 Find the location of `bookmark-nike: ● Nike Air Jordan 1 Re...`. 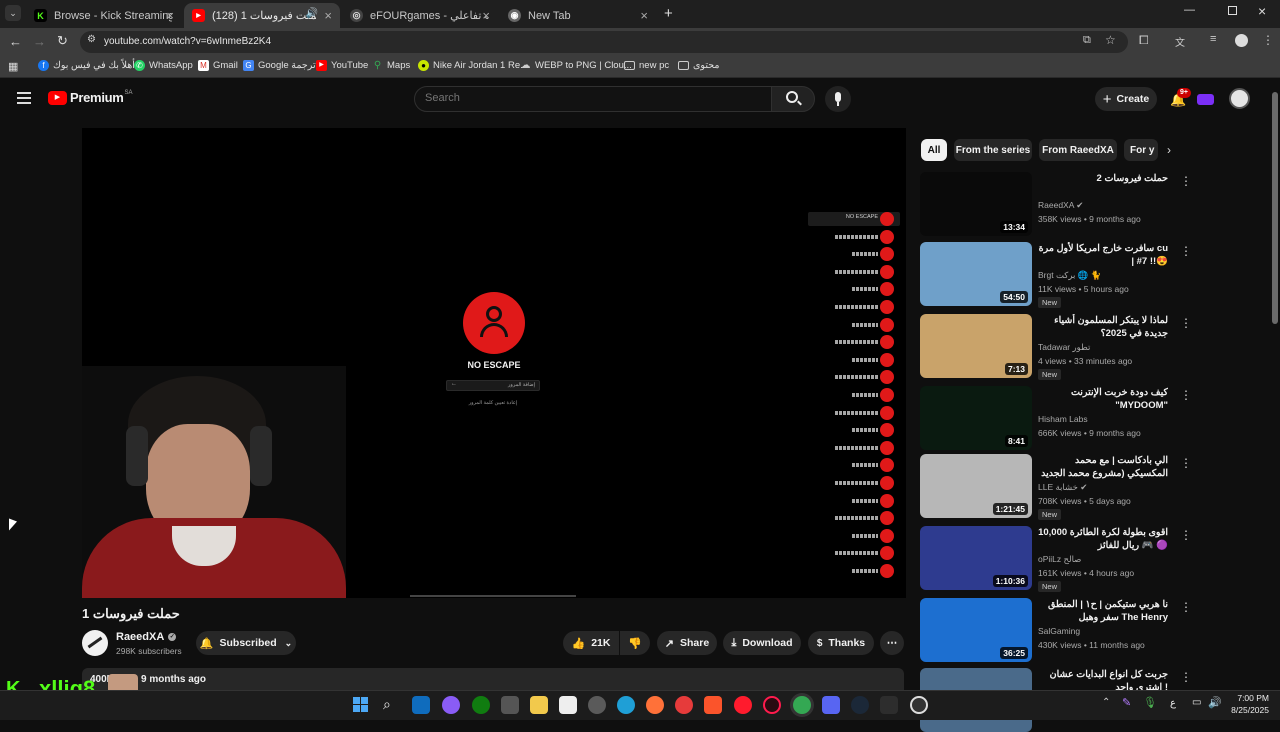

bookmark-nike: ● Nike Air Jordan 1 Re... is located at coordinates (473, 65).